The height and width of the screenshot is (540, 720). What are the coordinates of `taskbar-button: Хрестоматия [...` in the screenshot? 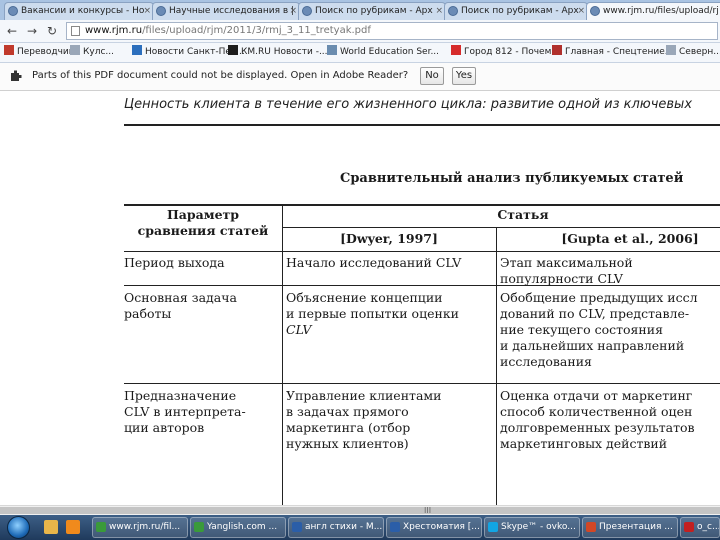 It's located at (434, 527).